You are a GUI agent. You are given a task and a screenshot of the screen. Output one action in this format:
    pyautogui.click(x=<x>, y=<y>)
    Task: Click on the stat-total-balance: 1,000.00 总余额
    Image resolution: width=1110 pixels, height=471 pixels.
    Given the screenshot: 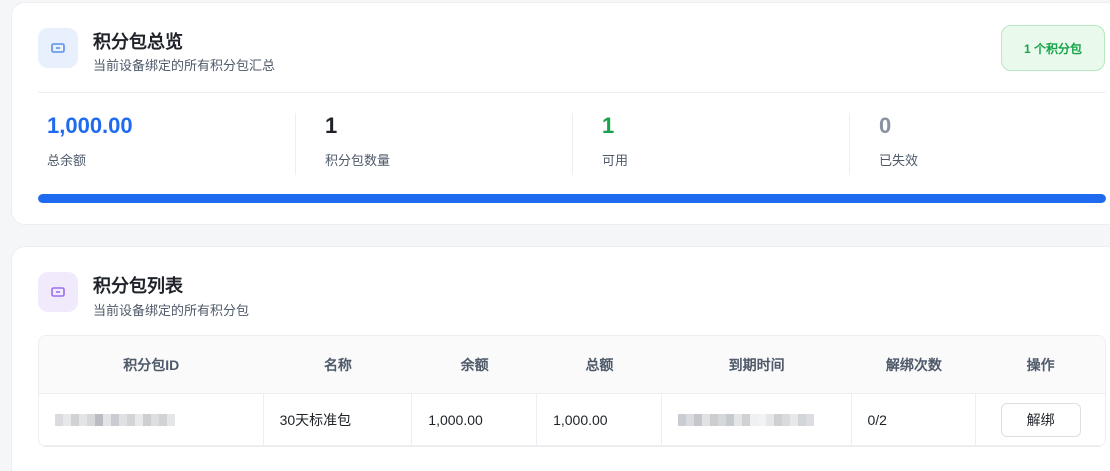 What is the action you would take?
    pyautogui.click(x=90, y=141)
    